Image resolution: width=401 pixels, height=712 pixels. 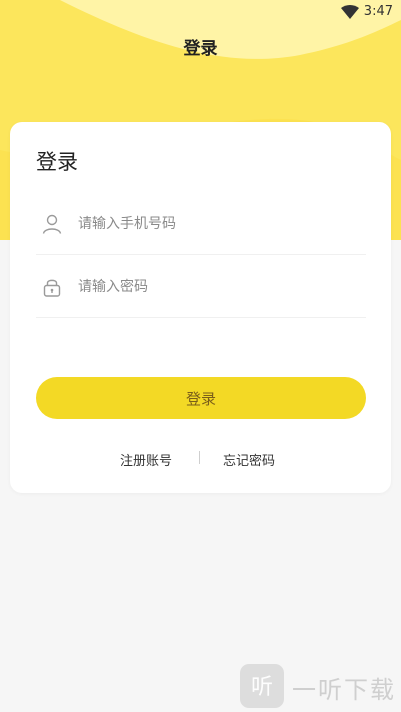 What do you see at coordinates (350, 12) in the screenshot?
I see `wifi-icon` at bounding box center [350, 12].